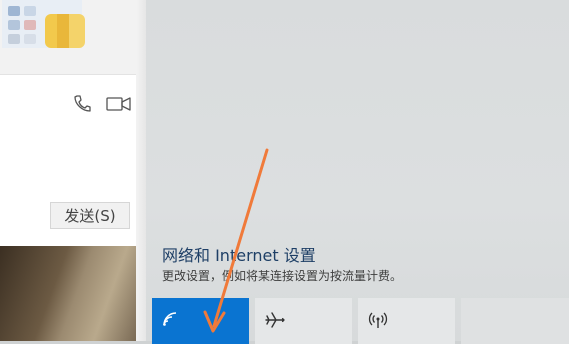 This screenshot has width=569, height=344. What do you see at coordinates (275, 322) in the screenshot?
I see `airplane-icon` at bounding box center [275, 322].